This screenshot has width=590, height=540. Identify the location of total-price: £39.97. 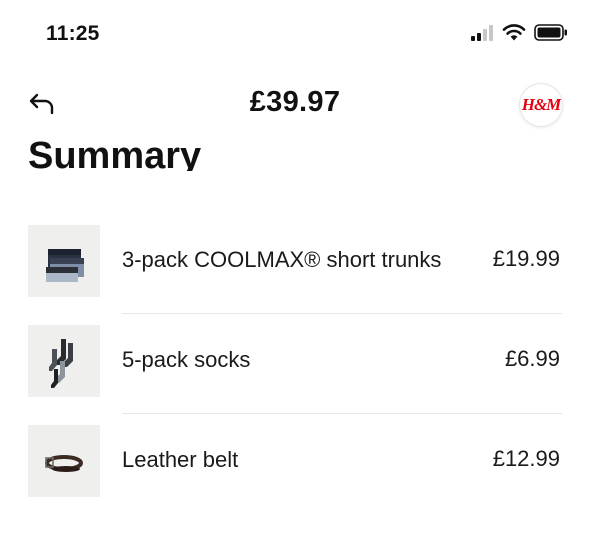
(295, 102).